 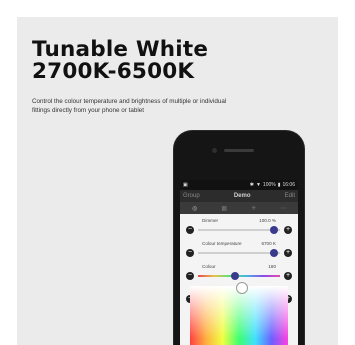 I want to click on edit-button: Edit, so click(x=290, y=196).